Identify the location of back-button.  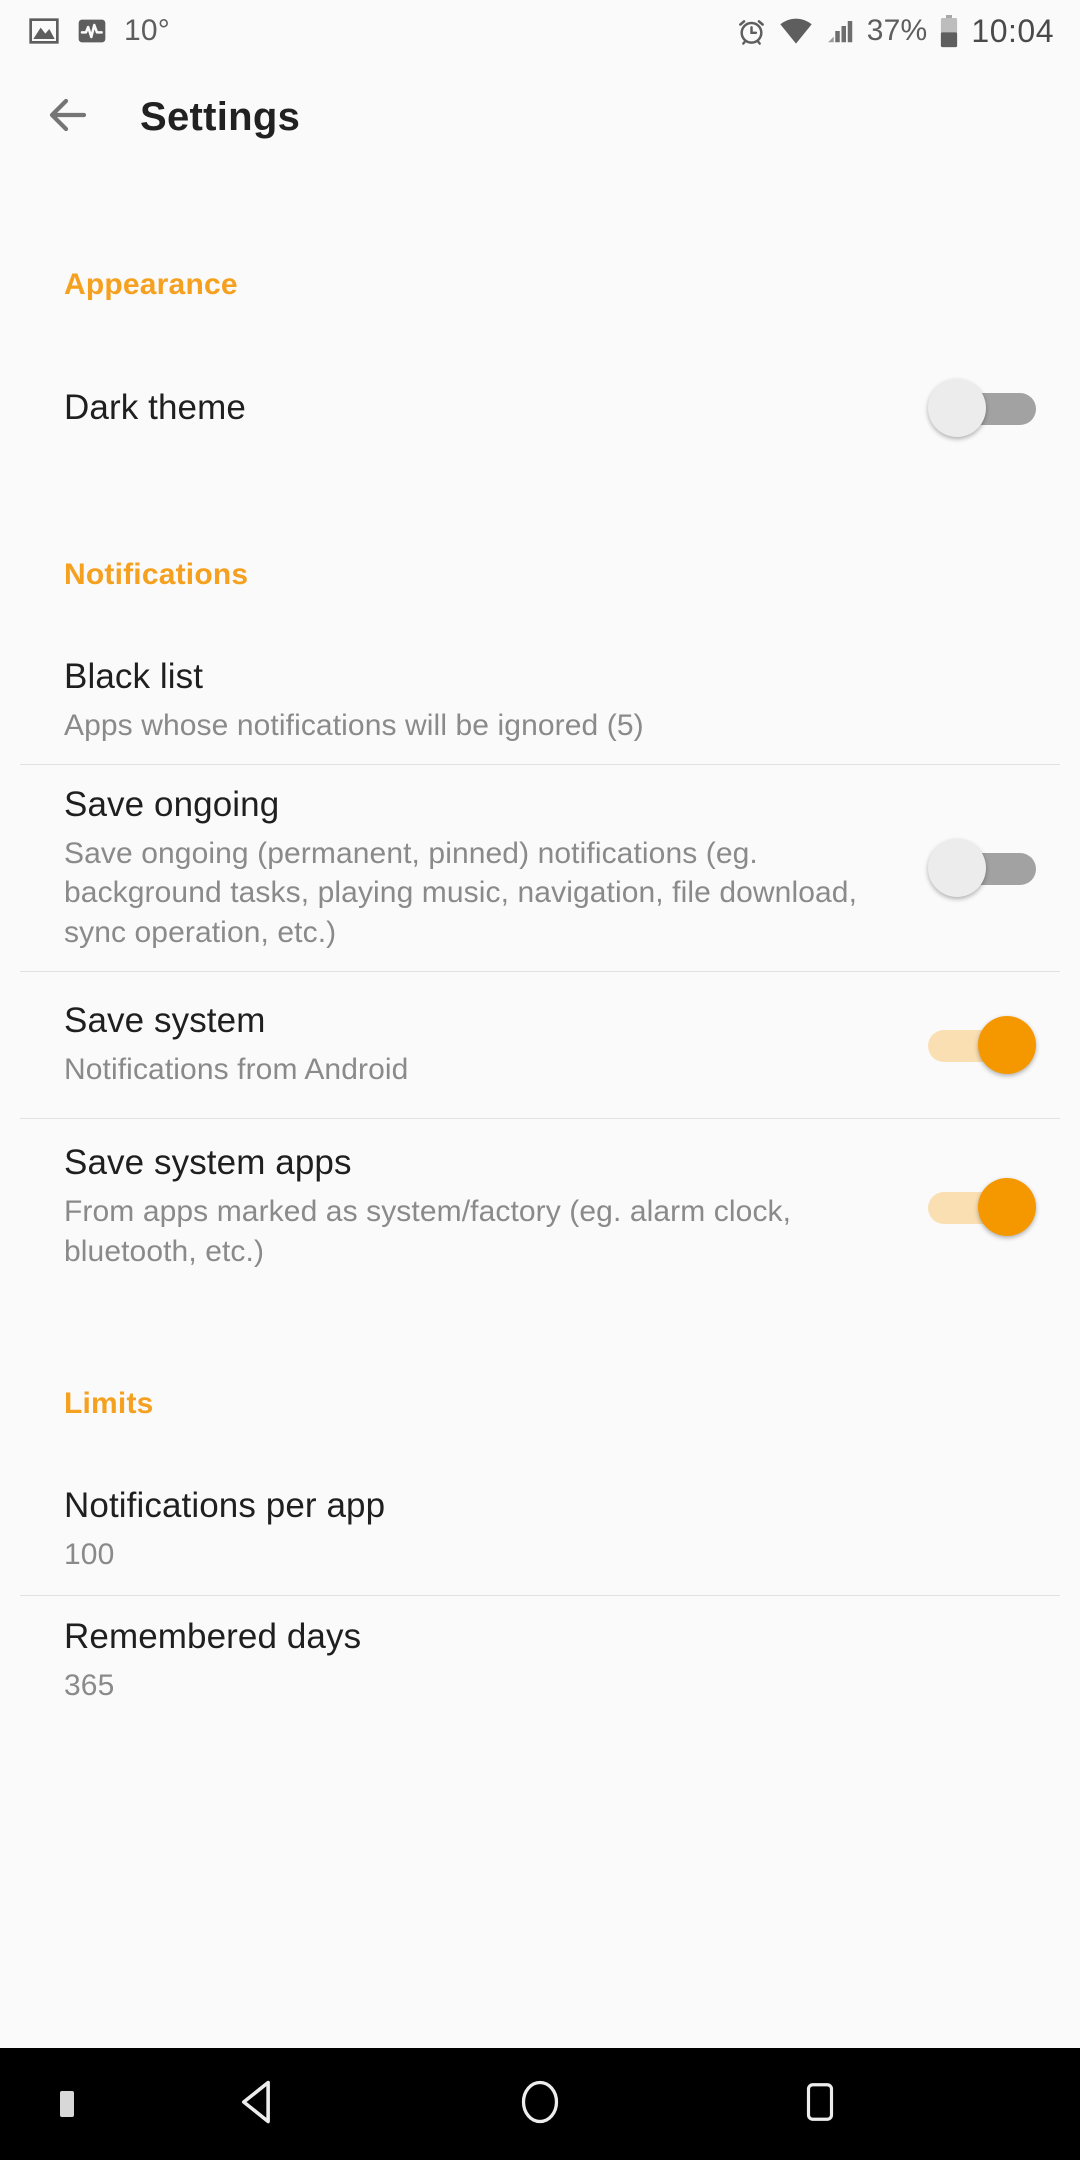
(68, 117).